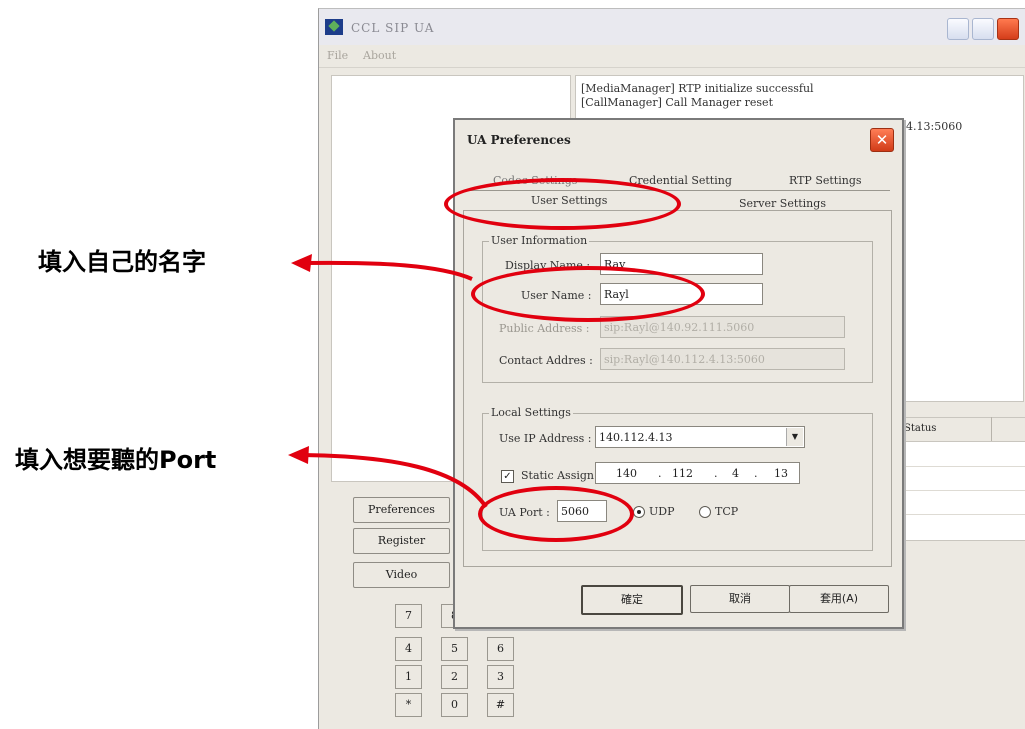 The image size is (1025, 729). What do you see at coordinates (454, 649) in the screenshot?
I see `key-5: 5` at bounding box center [454, 649].